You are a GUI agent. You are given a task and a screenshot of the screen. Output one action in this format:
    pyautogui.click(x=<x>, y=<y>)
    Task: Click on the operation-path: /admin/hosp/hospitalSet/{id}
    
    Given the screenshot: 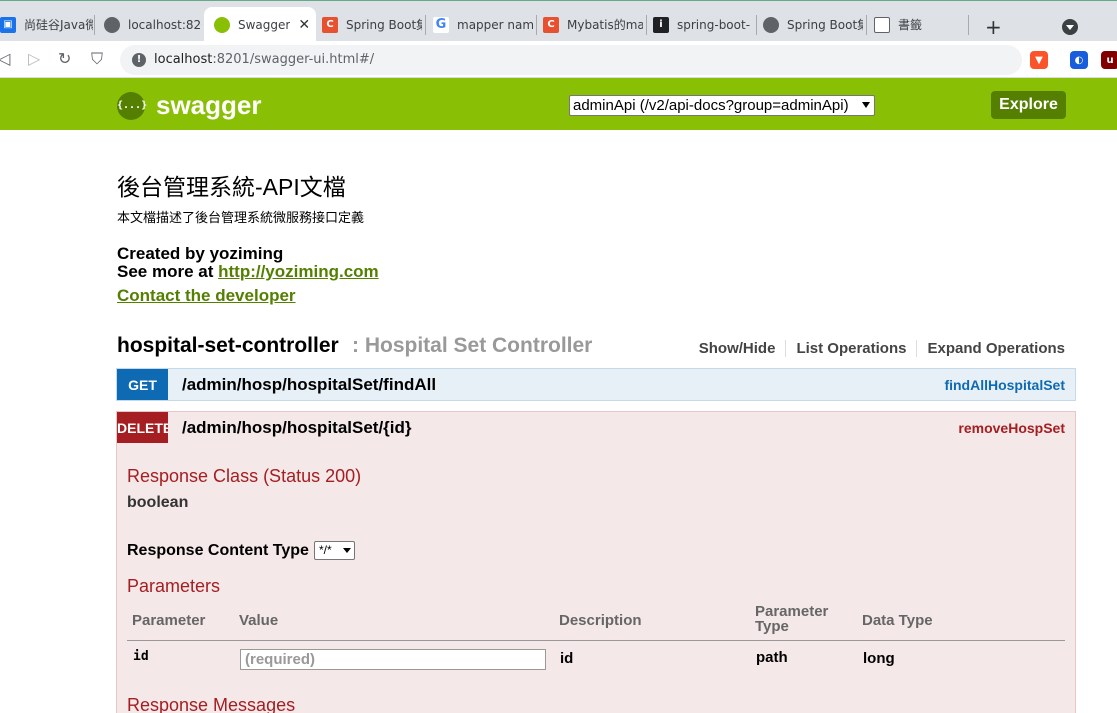 What is the action you would take?
    pyautogui.click(x=297, y=428)
    